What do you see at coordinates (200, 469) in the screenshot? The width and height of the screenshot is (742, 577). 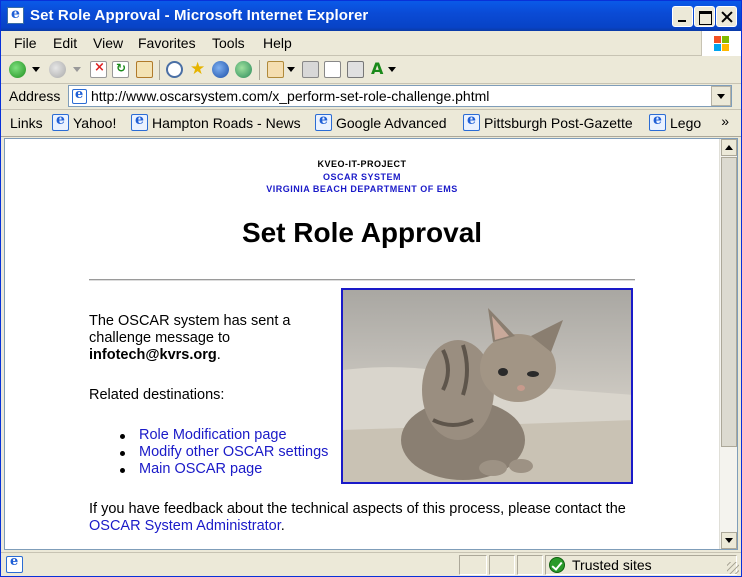 I see `main-oscar-page-link: Main OSCAR page` at bounding box center [200, 469].